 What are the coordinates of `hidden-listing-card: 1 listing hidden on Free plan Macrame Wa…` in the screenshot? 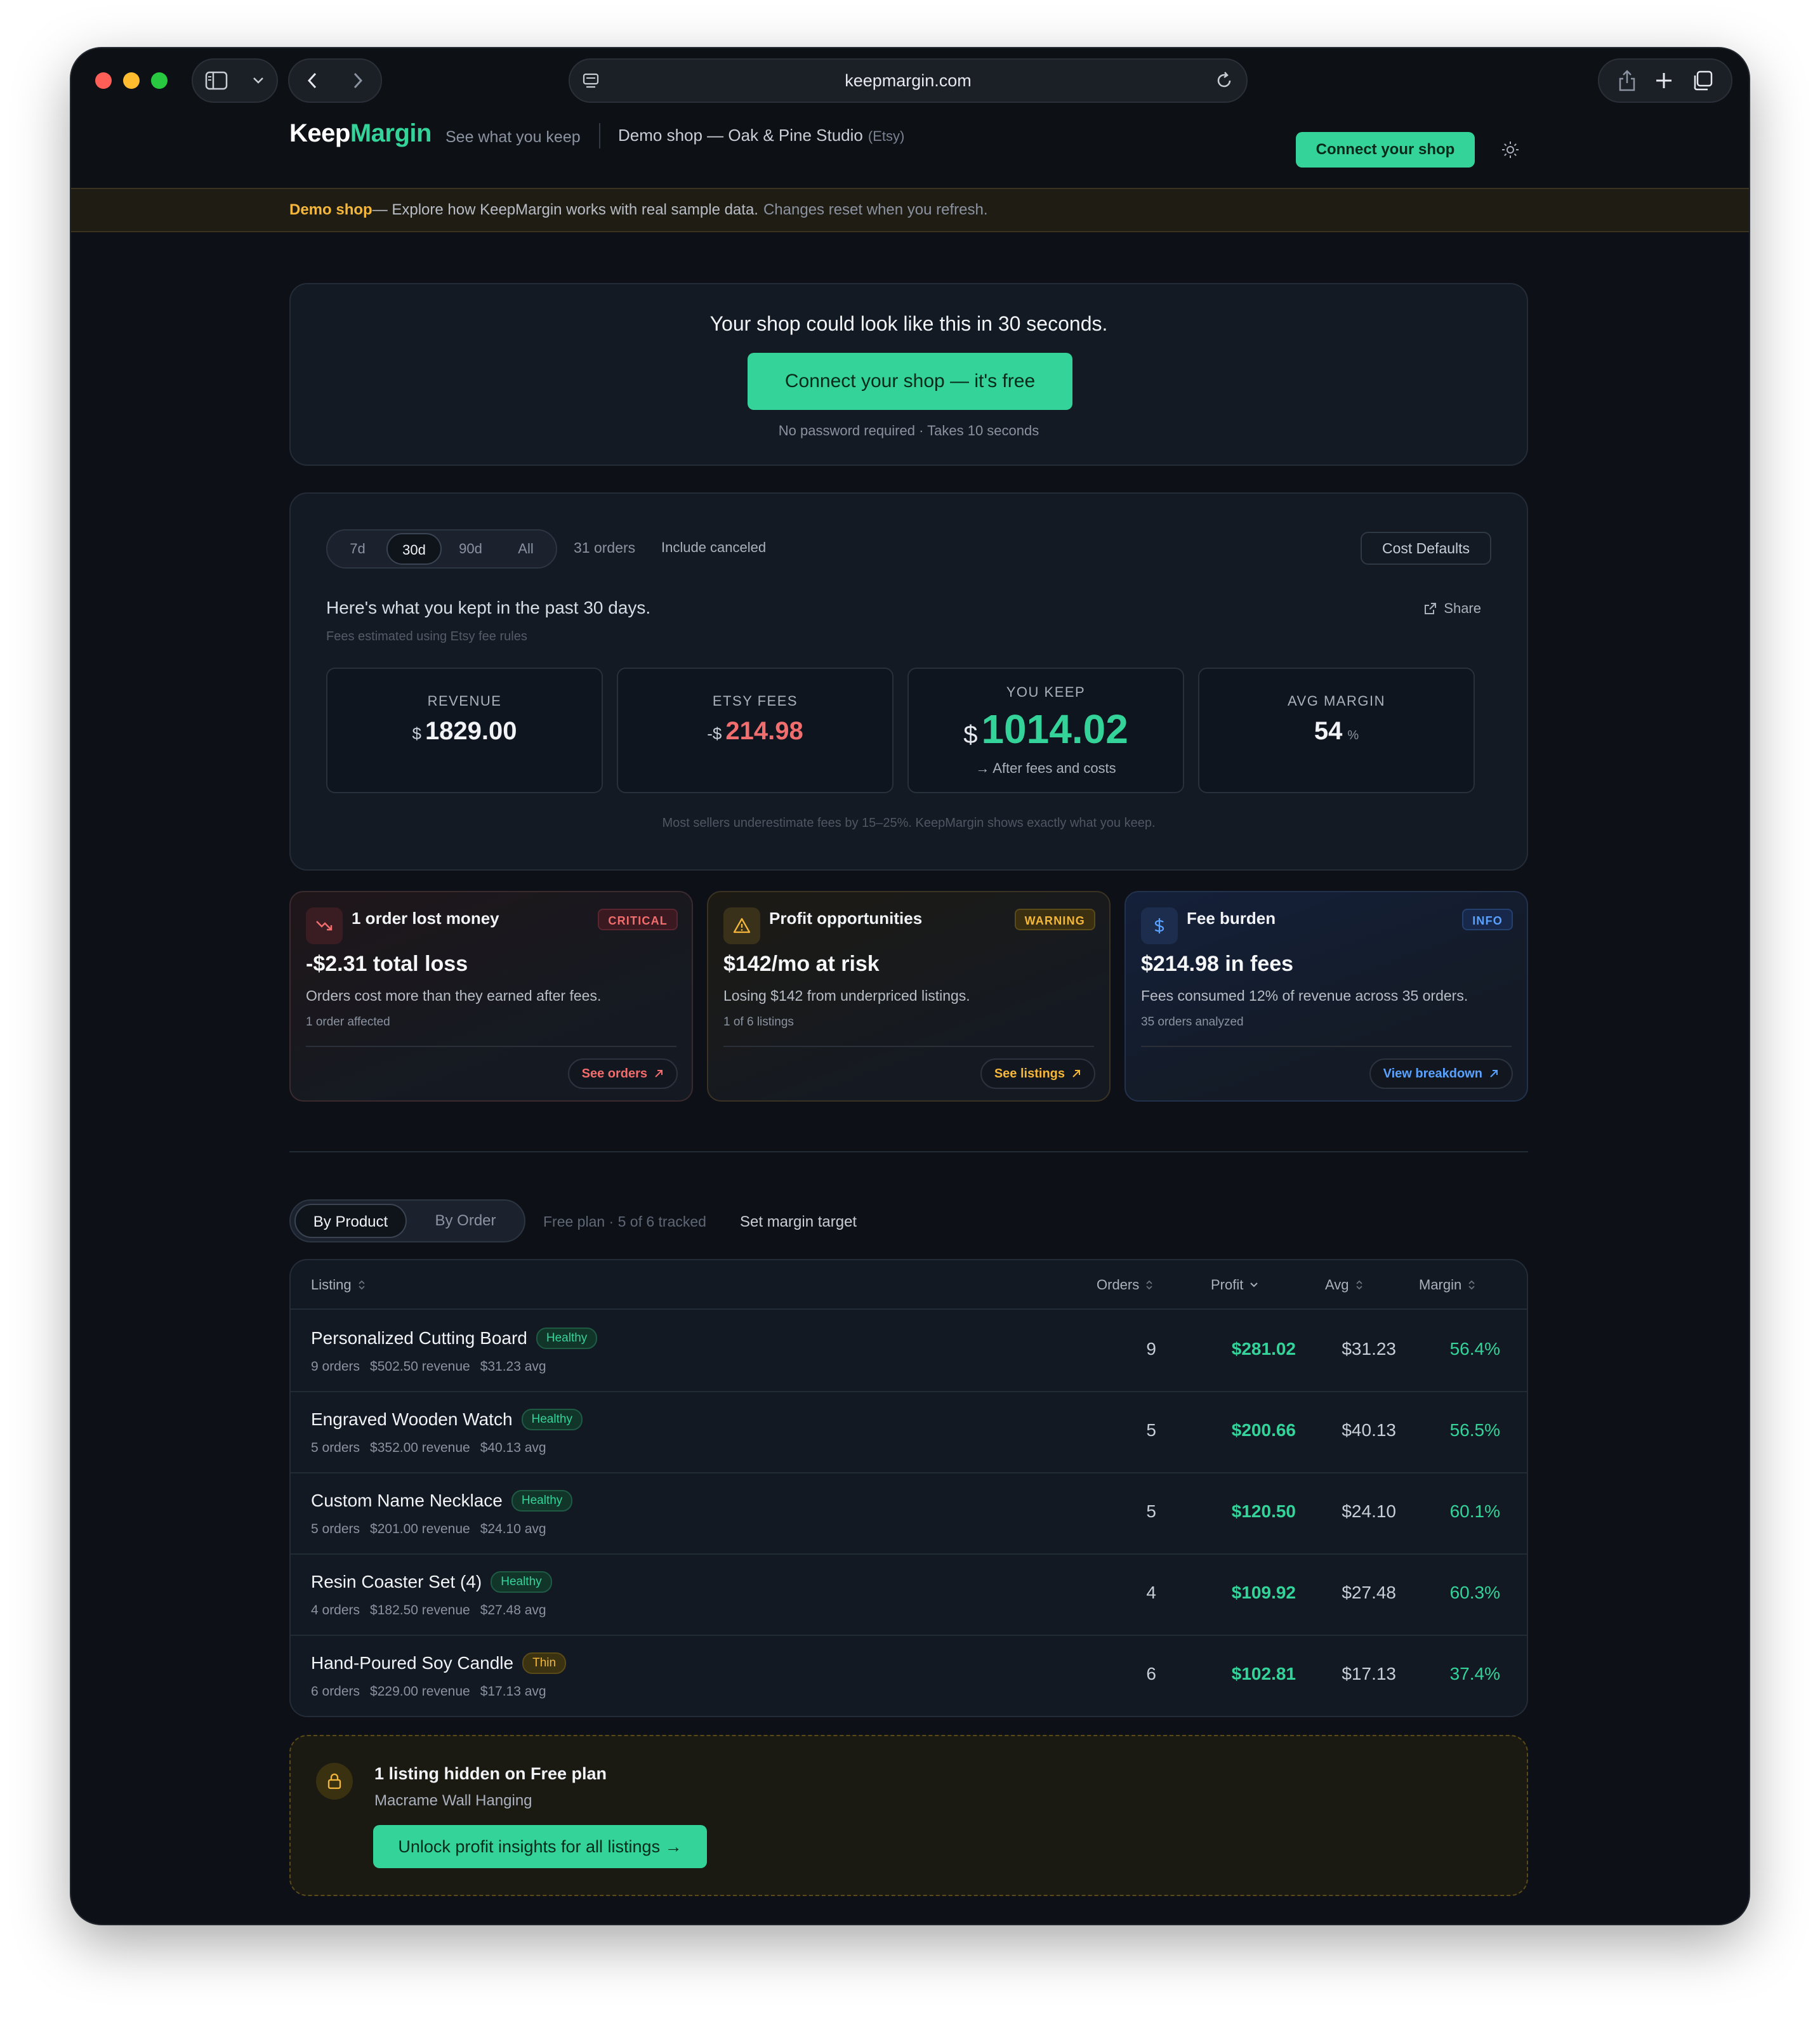 It's located at (909, 1815).